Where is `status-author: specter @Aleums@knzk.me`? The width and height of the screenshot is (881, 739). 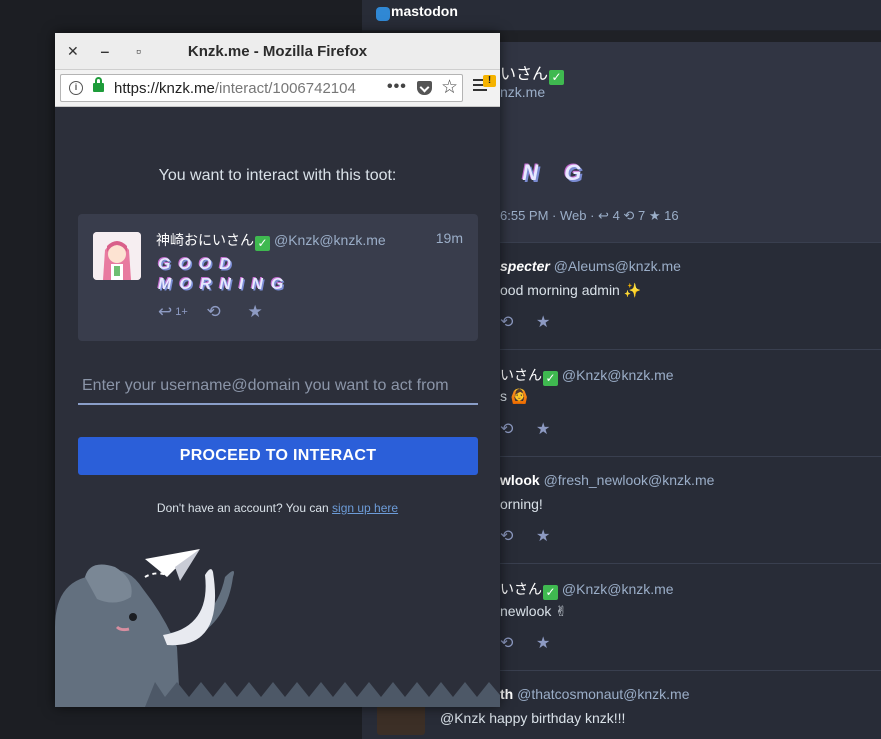
status-author: specter @Aleums@knzk.me is located at coordinates (590, 266).